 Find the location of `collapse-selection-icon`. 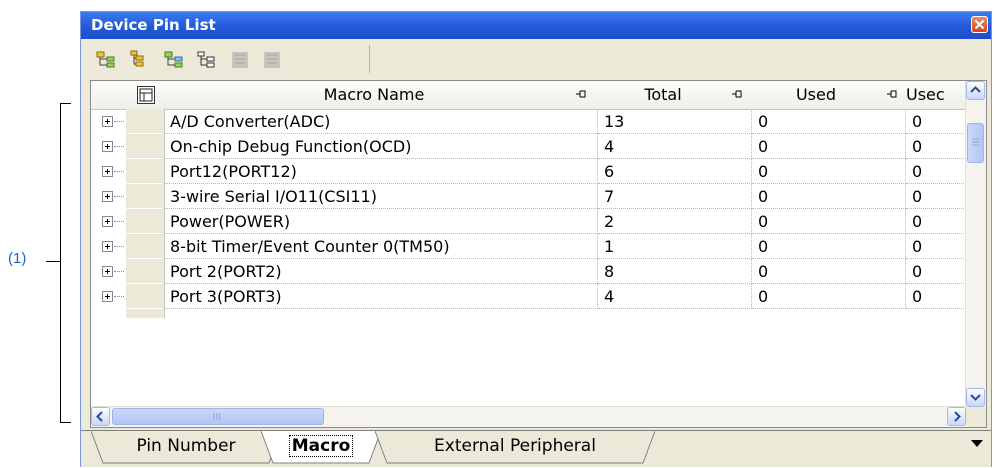

collapse-selection-icon is located at coordinates (206, 59).